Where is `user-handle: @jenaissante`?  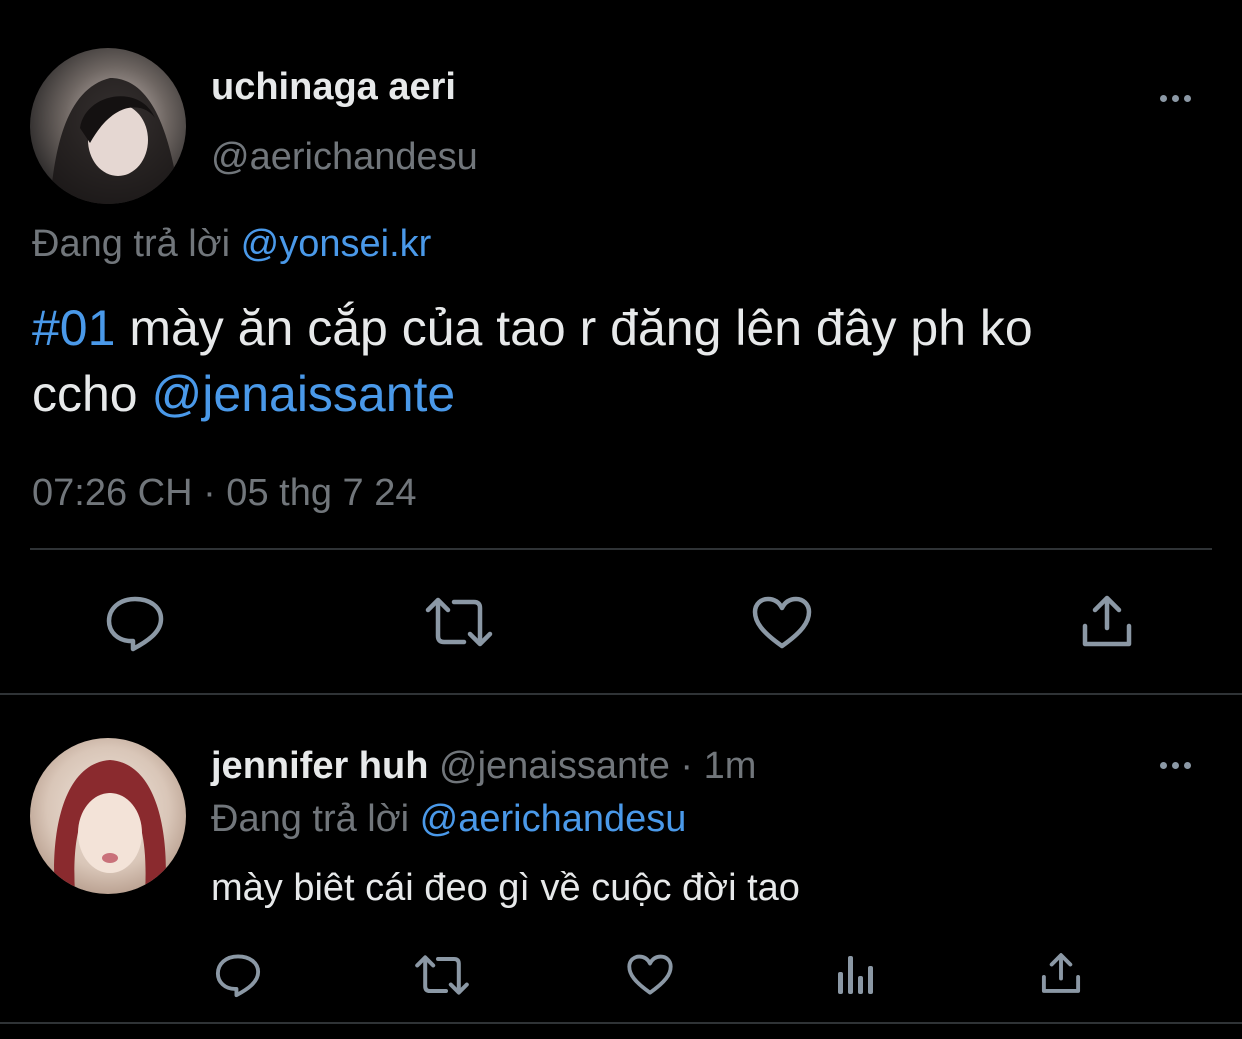
user-handle: @jenaissante is located at coordinates (554, 766).